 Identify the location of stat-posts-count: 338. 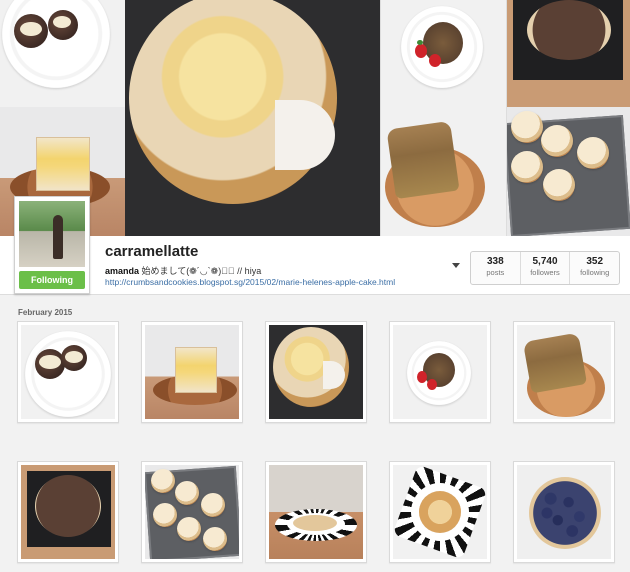
(495, 261).